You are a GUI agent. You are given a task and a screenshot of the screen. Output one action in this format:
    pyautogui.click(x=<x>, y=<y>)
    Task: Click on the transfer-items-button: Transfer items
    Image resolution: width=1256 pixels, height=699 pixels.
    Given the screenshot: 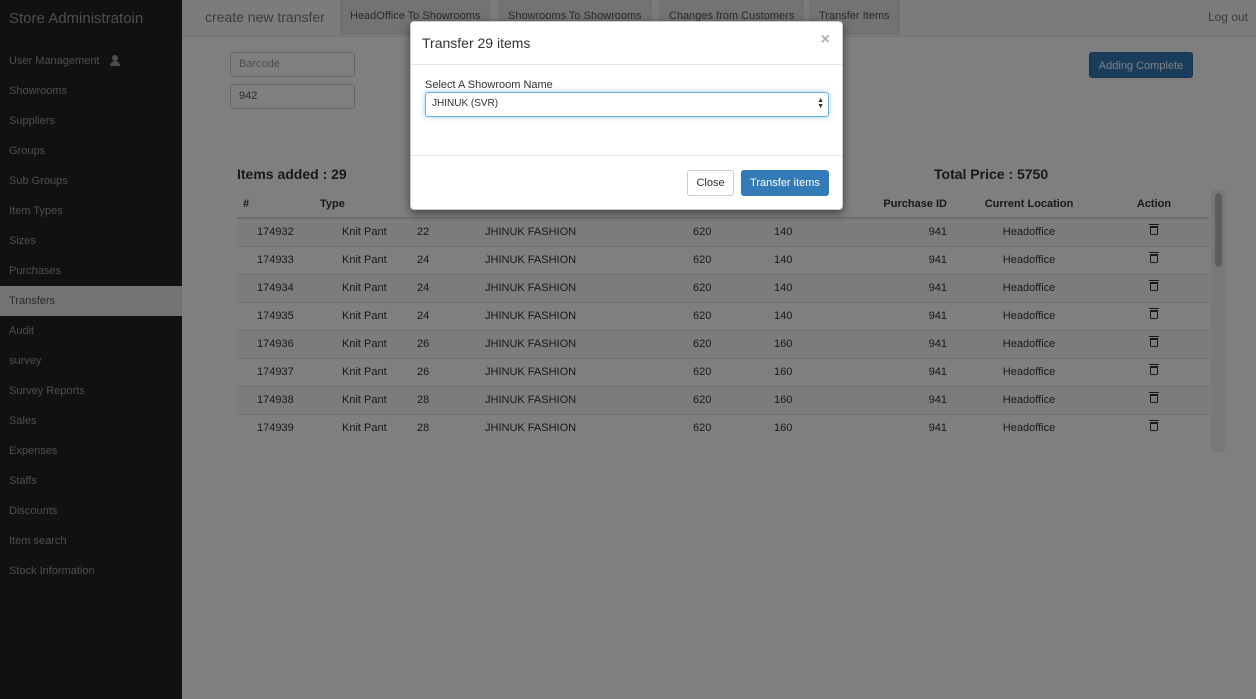 What is the action you would take?
    pyautogui.click(x=785, y=183)
    